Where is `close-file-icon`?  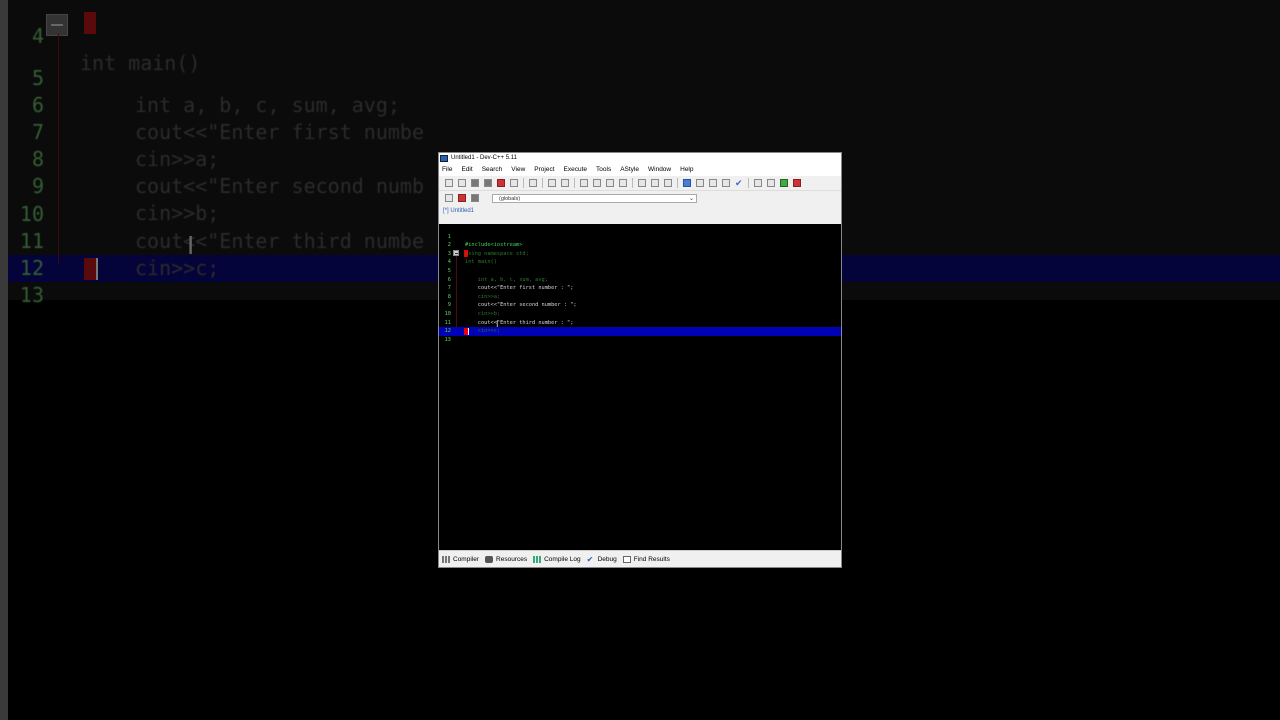
close-file-icon is located at coordinates (501, 183).